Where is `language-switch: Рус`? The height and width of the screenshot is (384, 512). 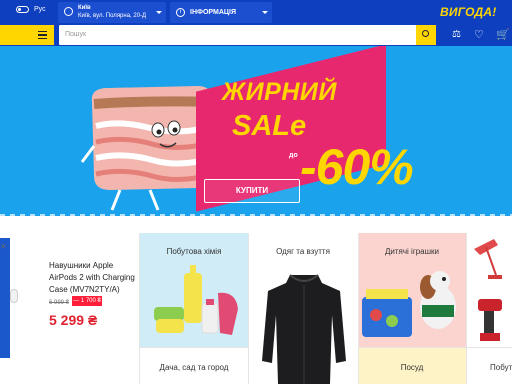
language-switch: Рус is located at coordinates (31, 9).